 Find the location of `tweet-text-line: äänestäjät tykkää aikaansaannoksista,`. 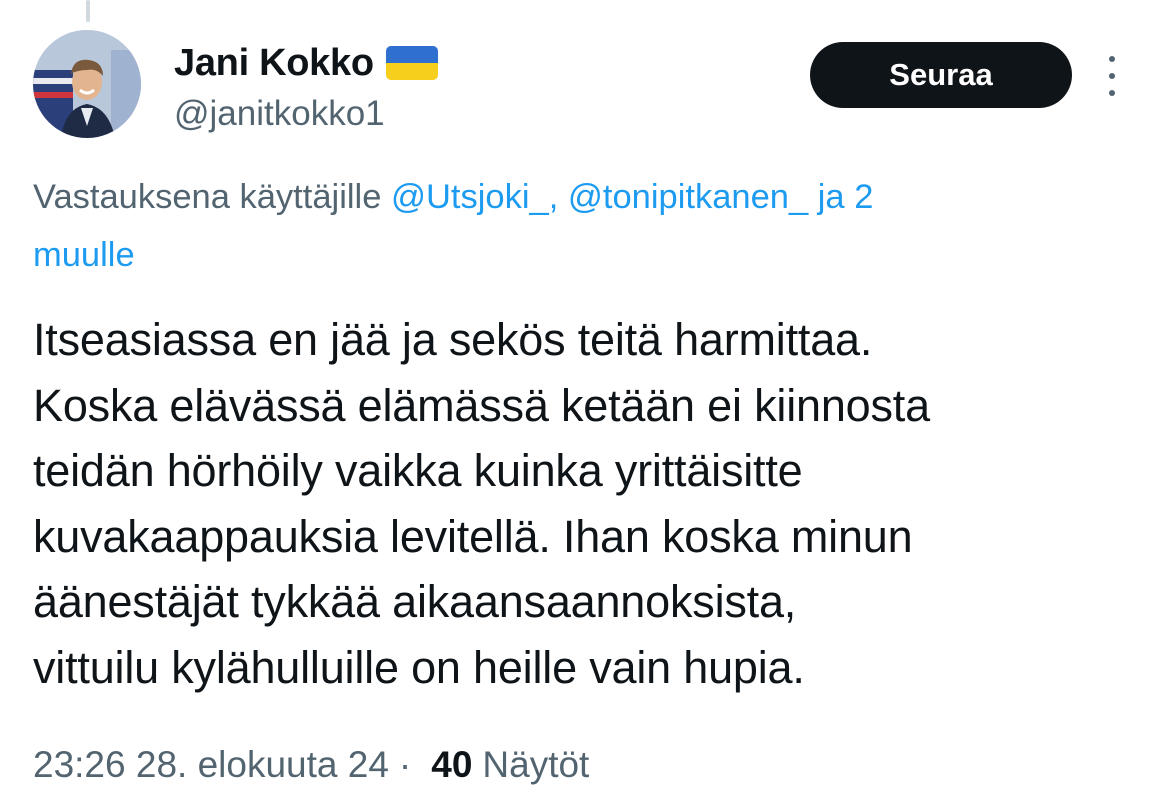

tweet-text-line: äänestäjät tykkää aikaansaannoksista, is located at coordinates (415, 601).